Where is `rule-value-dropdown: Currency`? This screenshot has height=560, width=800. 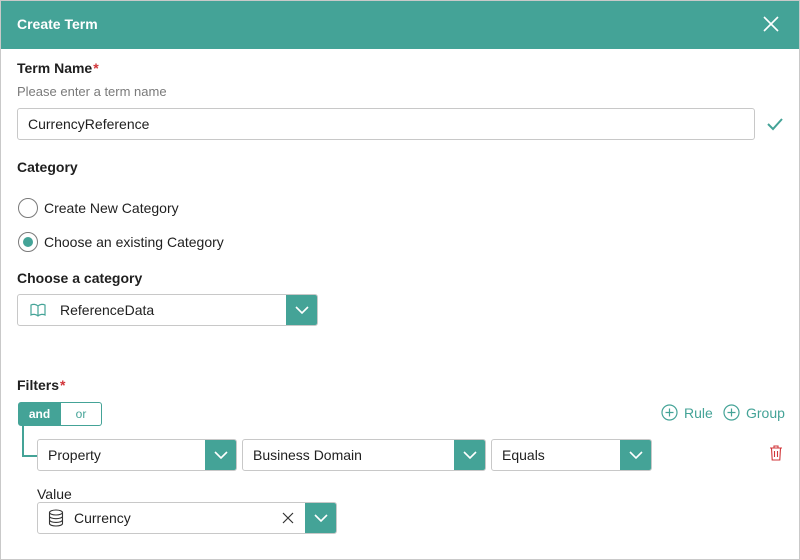
rule-value-dropdown: Currency is located at coordinates (187, 518).